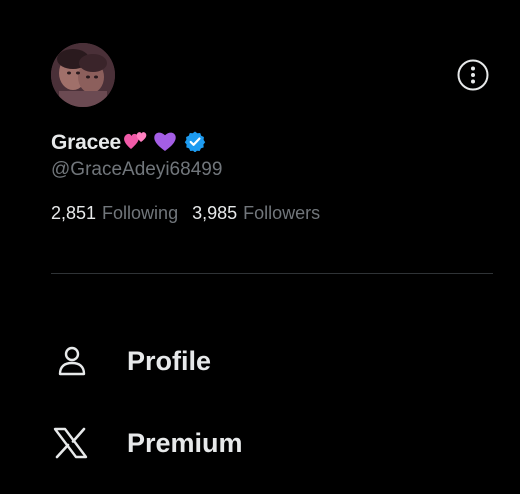 The image size is (520, 494). Describe the element at coordinates (185, 213) in the screenshot. I see `follow-stats: 2,851 Following 3,985 Followers` at that location.